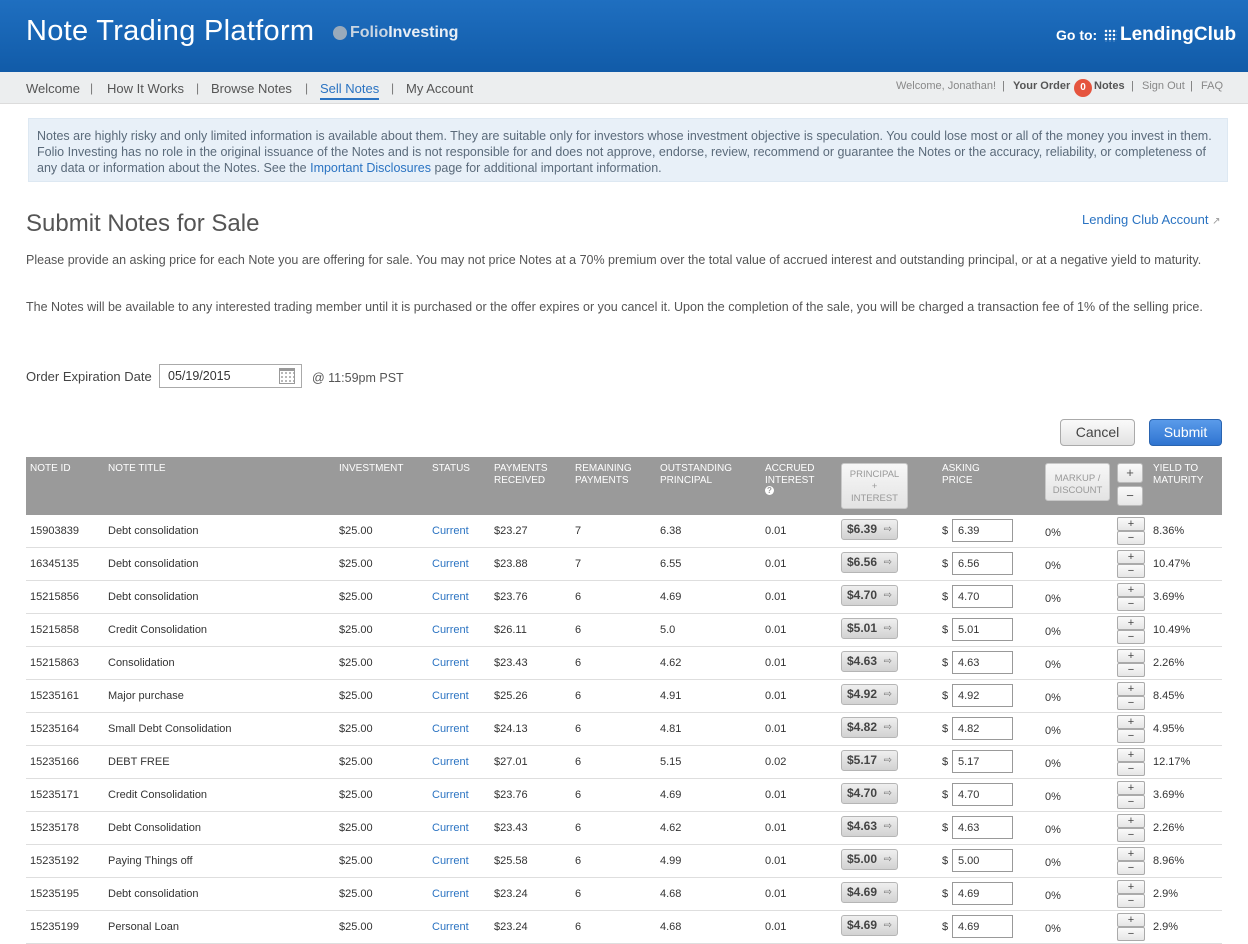  What do you see at coordinates (53, 88) in the screenshot?
I see `nav-welcome: Welcome` at bounding box center [53, 88].